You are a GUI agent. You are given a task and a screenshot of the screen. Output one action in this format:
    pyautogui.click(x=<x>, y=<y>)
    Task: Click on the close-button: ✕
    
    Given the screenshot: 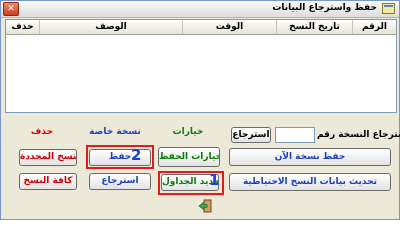 What is the action you would take?
    pyautogui.click(x=11, y=9)
    